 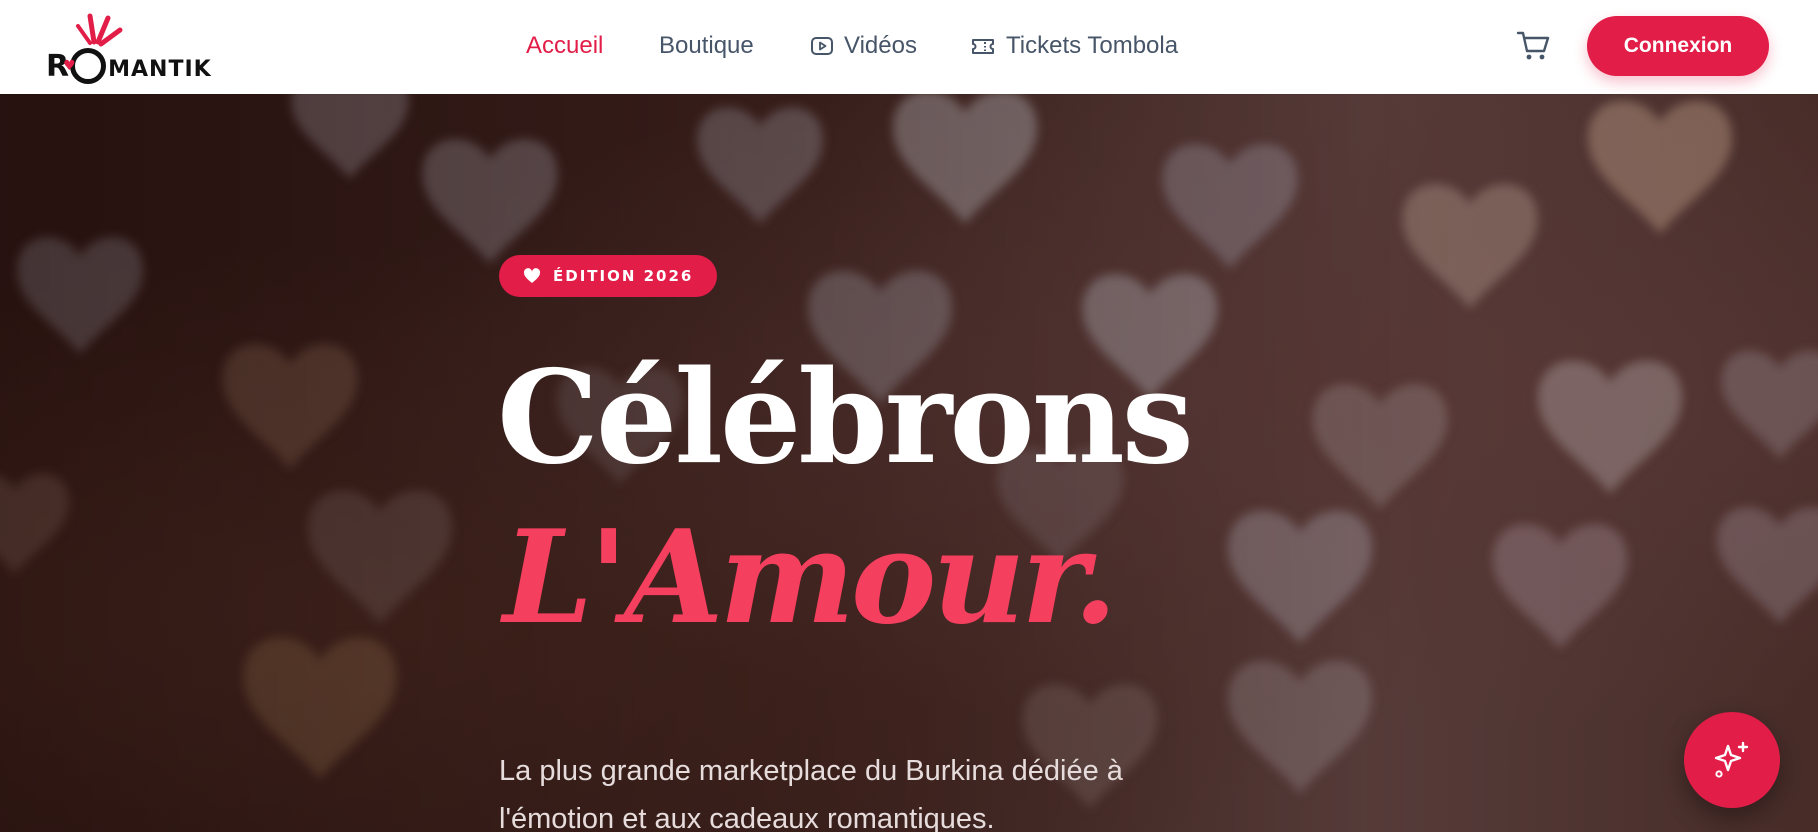 What do you see at coordinates (1678, 46) in the screenshot?
I see `login-button: Connexion` at bounding box center [1678, 46].